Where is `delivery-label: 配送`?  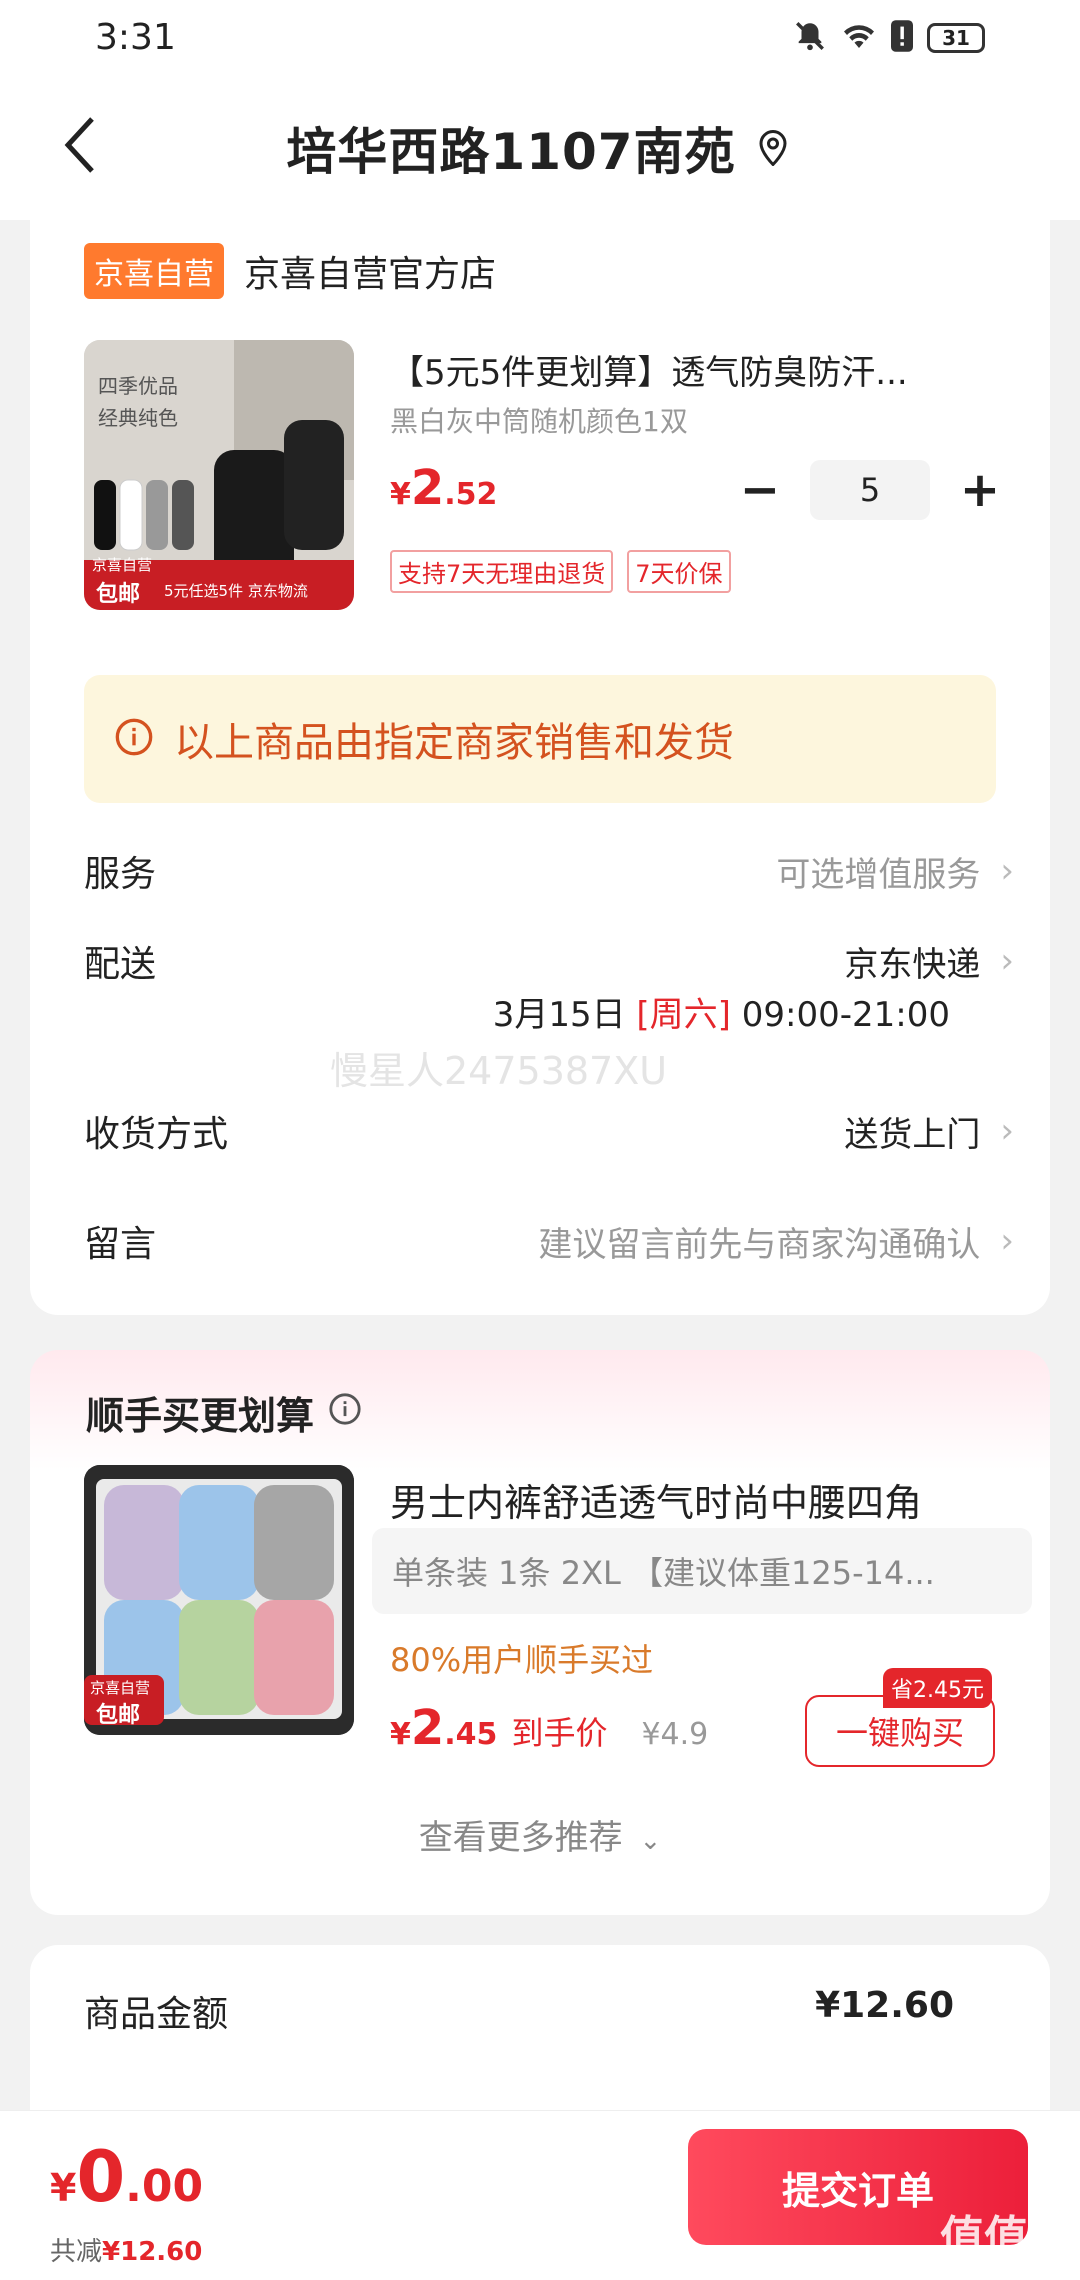 delivery-label: 配送 is located at coordinates (120, 964).